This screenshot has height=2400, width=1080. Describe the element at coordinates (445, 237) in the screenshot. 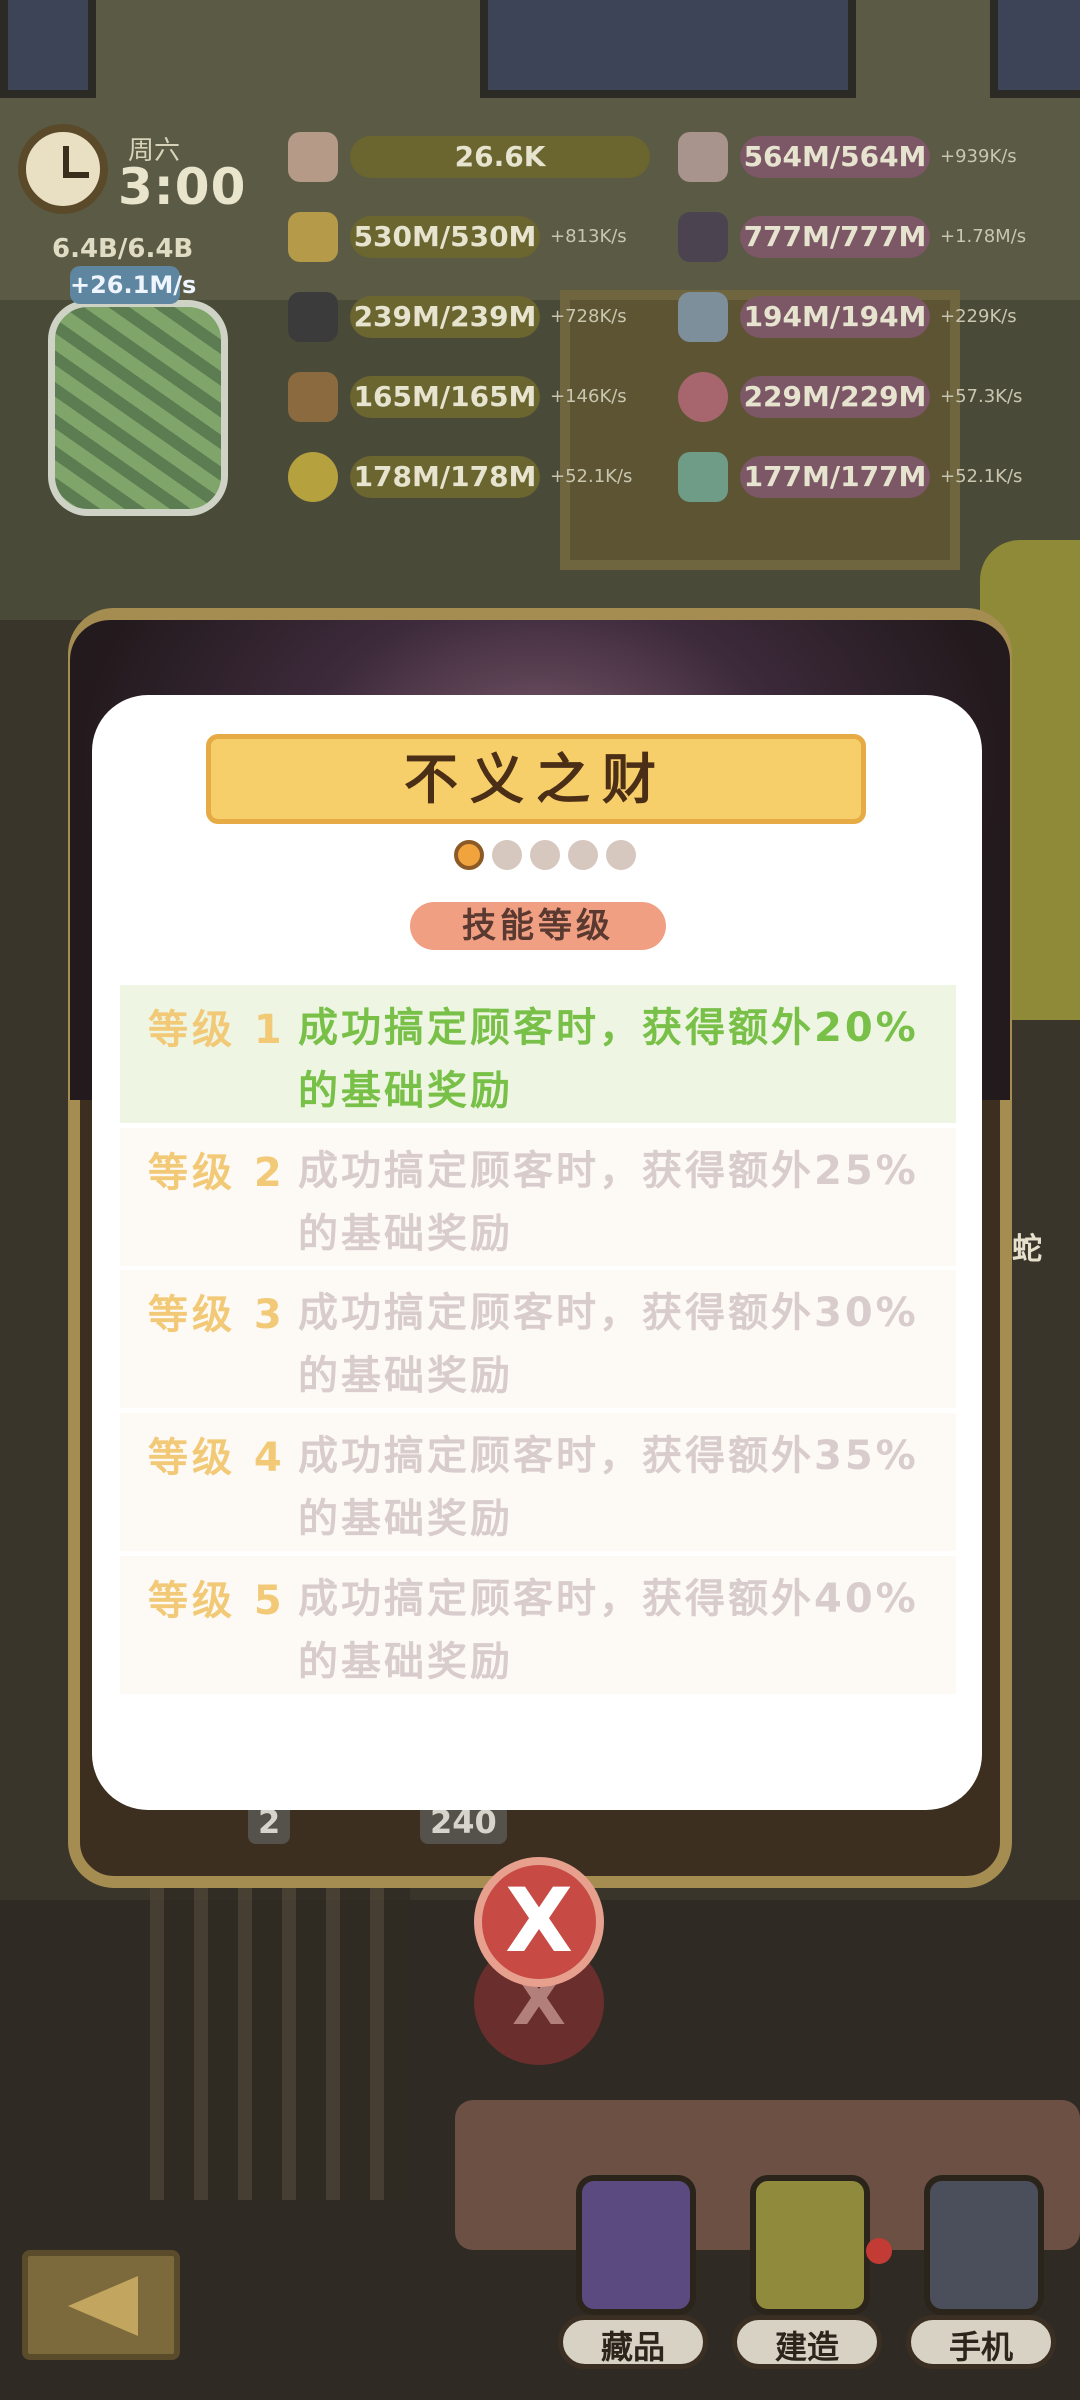

I see `resource-value: 530M/530M` at that location.